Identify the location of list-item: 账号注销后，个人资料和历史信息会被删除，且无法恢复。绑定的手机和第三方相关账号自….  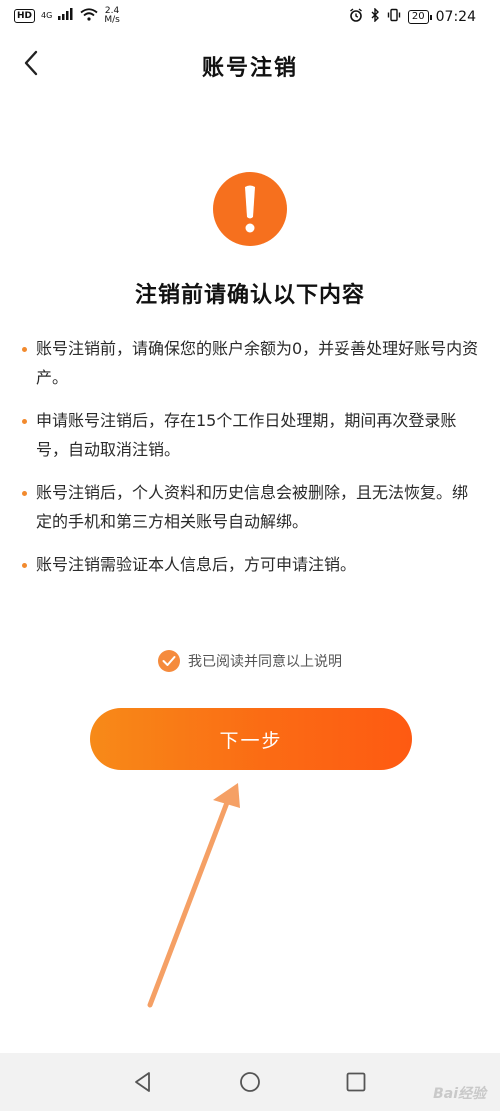
(252, 507).